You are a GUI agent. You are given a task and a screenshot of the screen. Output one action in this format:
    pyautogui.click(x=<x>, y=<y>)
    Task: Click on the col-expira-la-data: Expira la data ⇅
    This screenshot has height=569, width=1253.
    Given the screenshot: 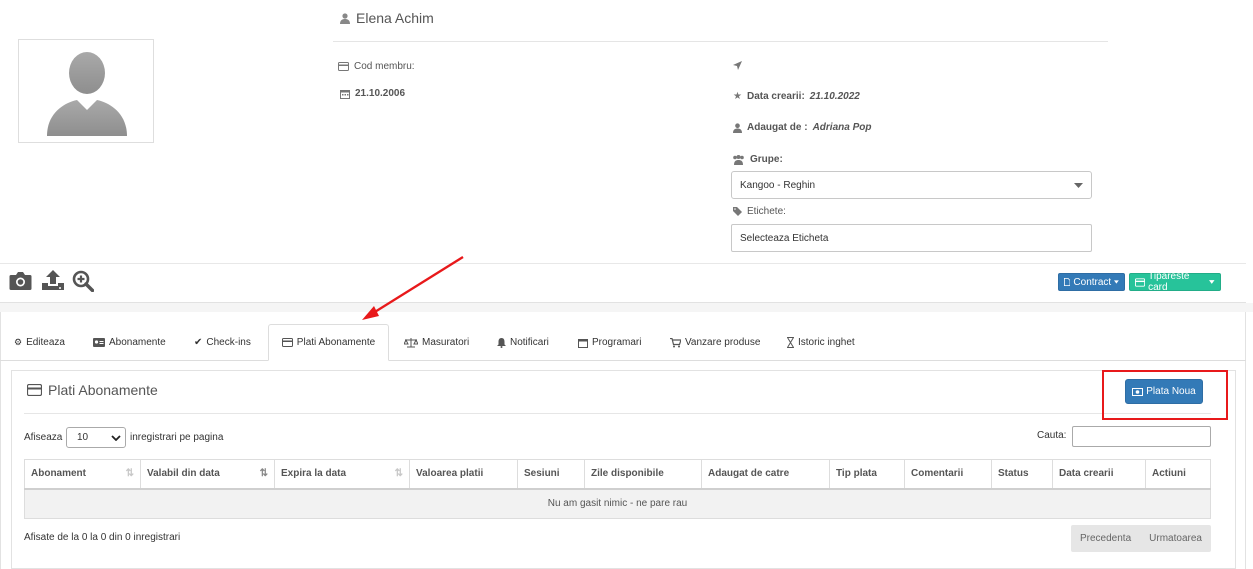 What is the action you would take?
    pyautogui.click(x=342, y=474)
    